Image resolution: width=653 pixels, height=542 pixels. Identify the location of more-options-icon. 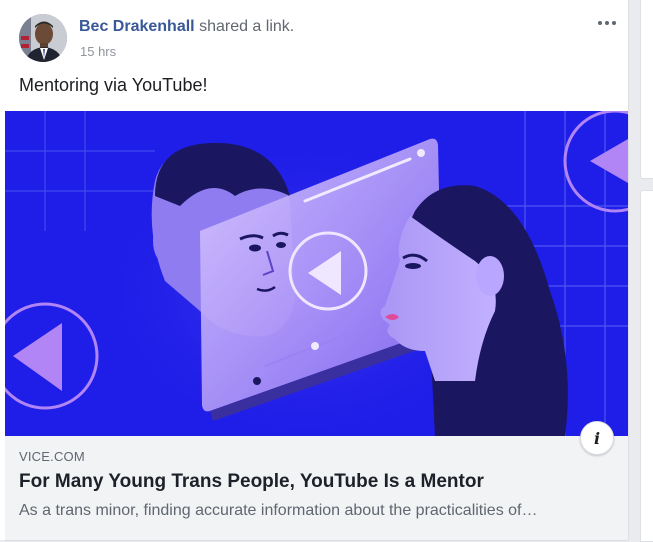
(600, 23).